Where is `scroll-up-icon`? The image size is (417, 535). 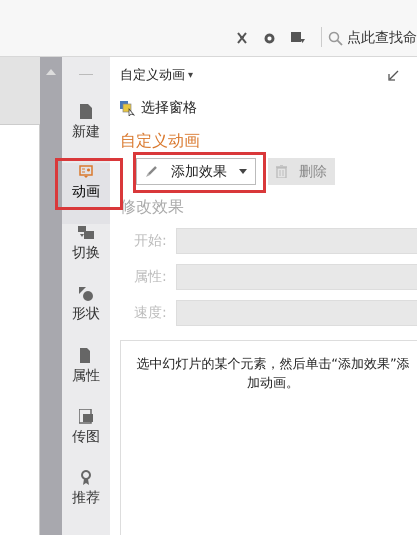 scroll-up-icon is located at coordinates (51, 72).